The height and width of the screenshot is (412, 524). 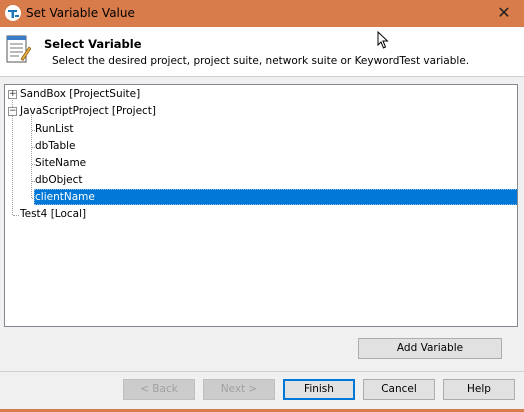 I want to click on cancel-button: Cancel, so click(x=399, y=389).